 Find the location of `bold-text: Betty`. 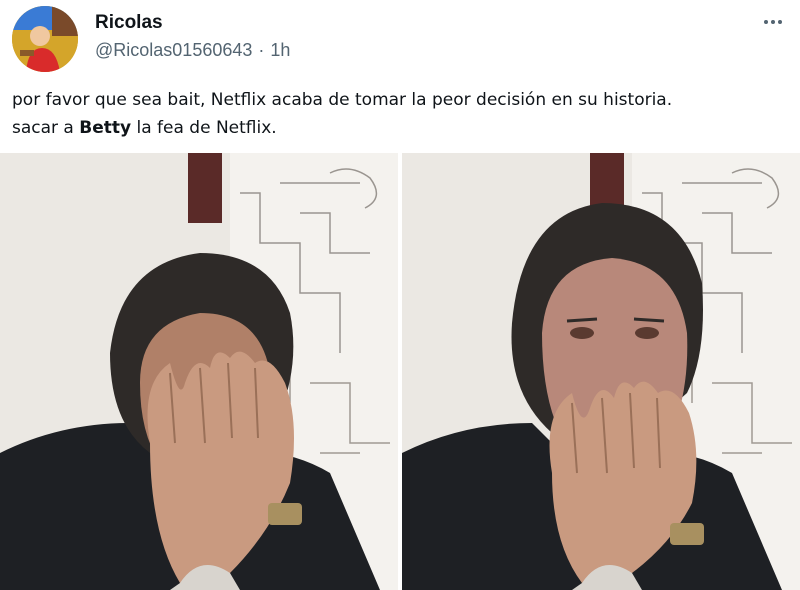

bold-text: Betty is located at coordinates (105, 128).